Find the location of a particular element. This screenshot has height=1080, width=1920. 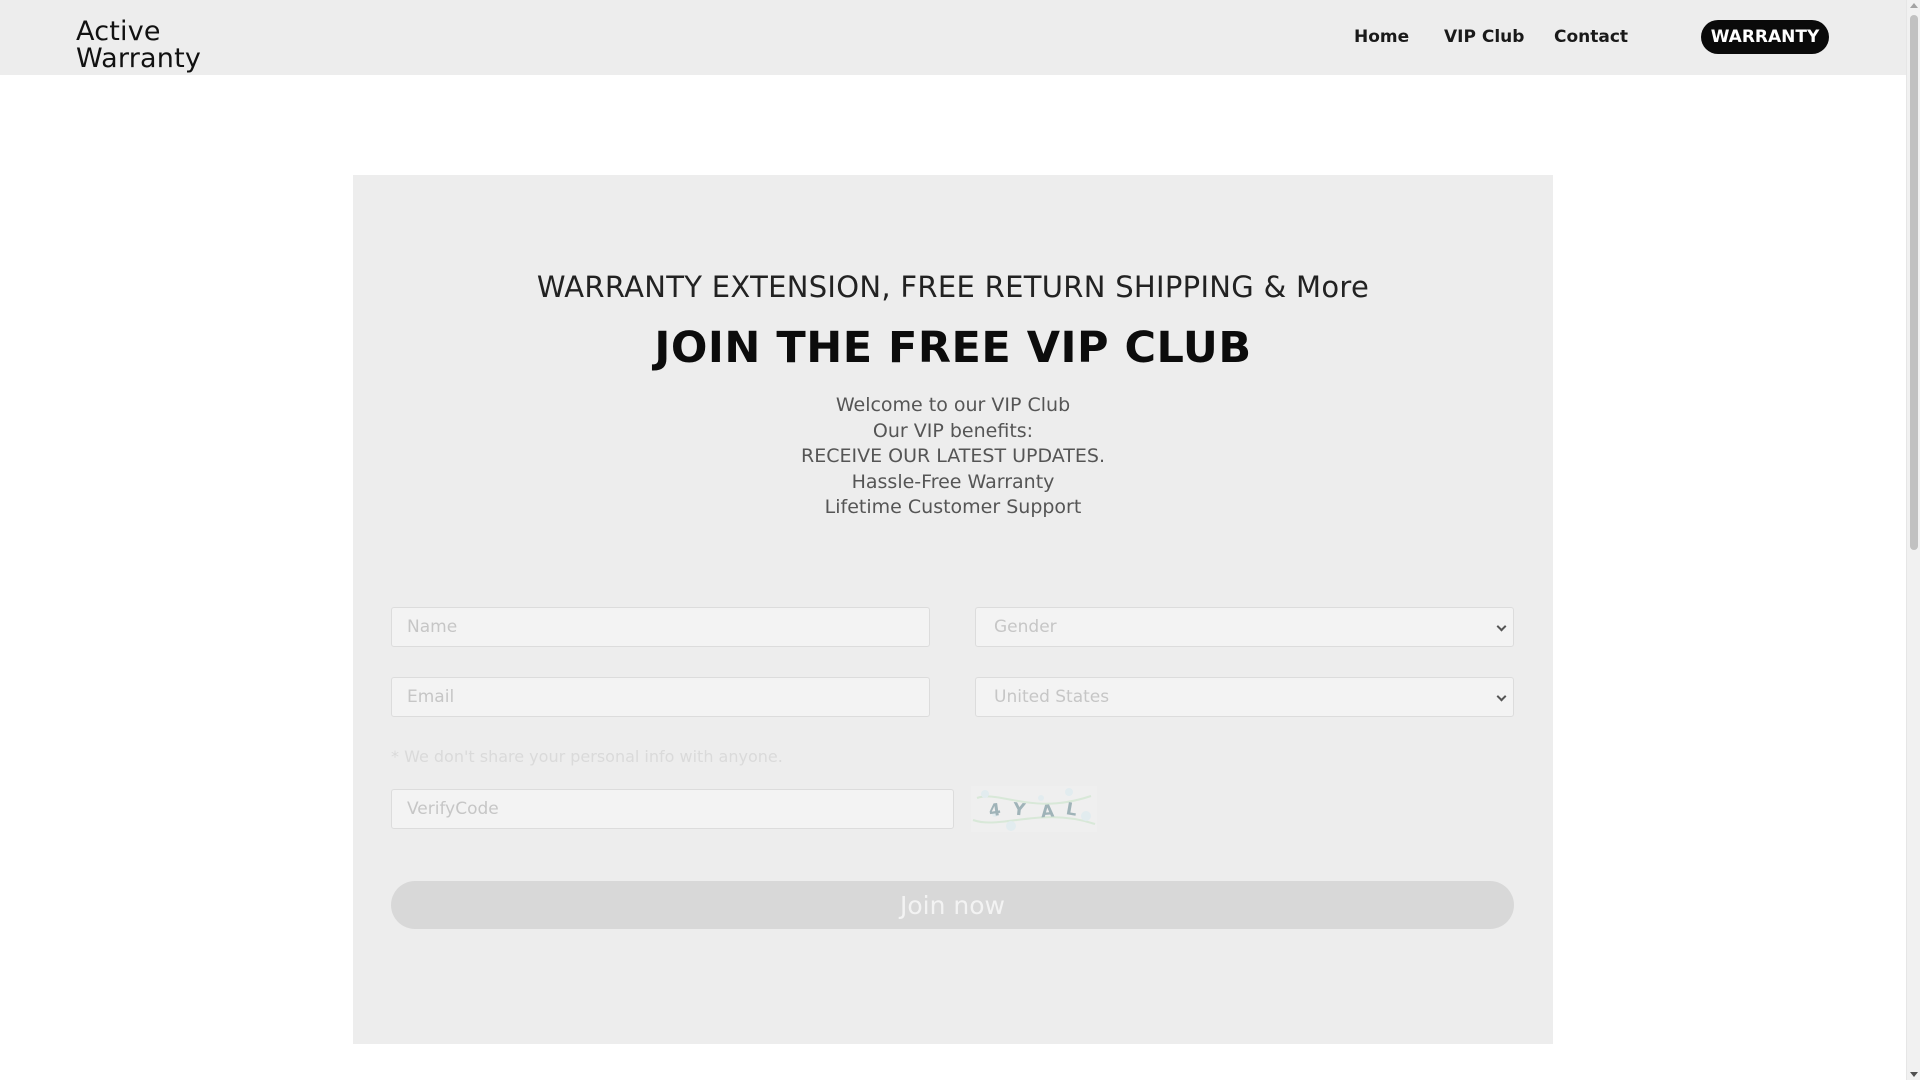

logo-line-1: Active is located at coordinates (118, 31).